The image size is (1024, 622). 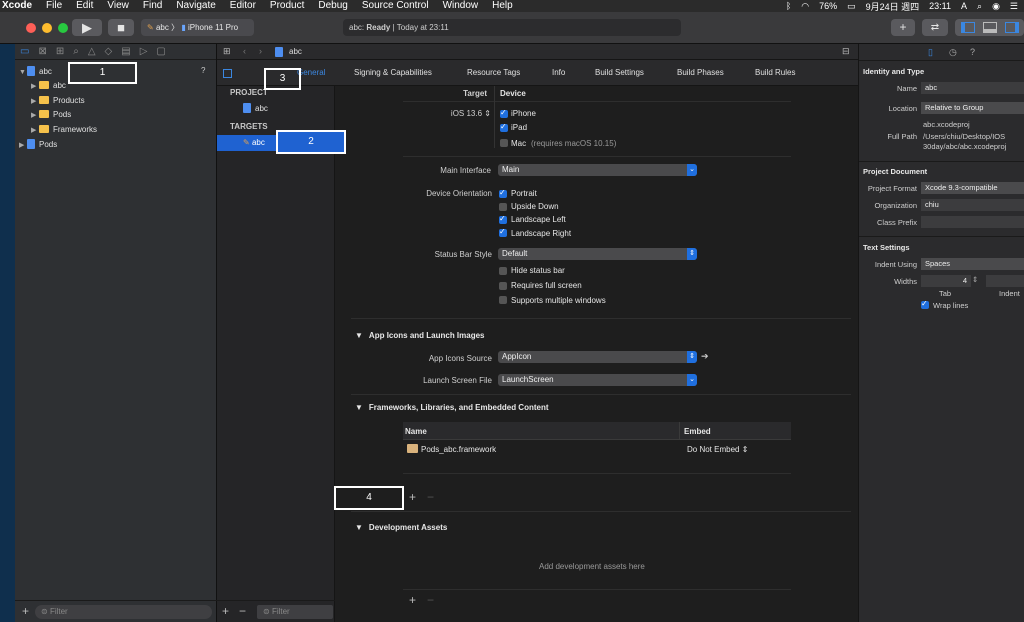 What do you see at coordinates (295, 51) in the screenshot?
I see `breadcrumb: abc` at bounding box center [295, 51].